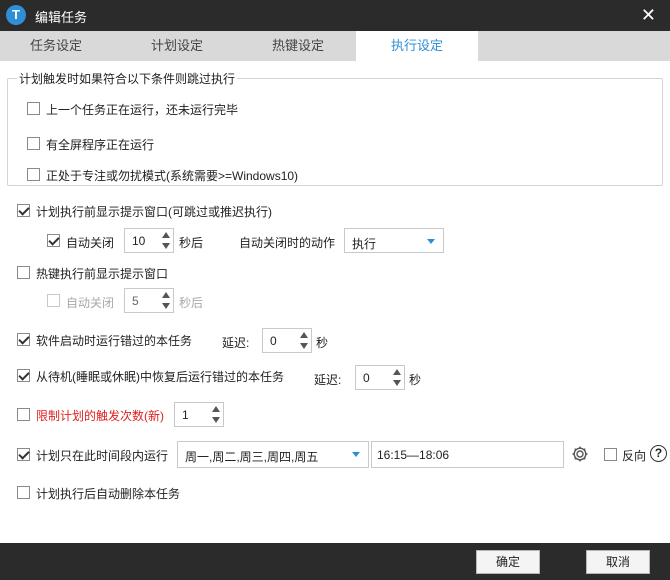  What do you see at coordinates (467, 454) in the screenshot?
I see `time-range-field: 16:15—18:06` at bounding box center [467, 454].